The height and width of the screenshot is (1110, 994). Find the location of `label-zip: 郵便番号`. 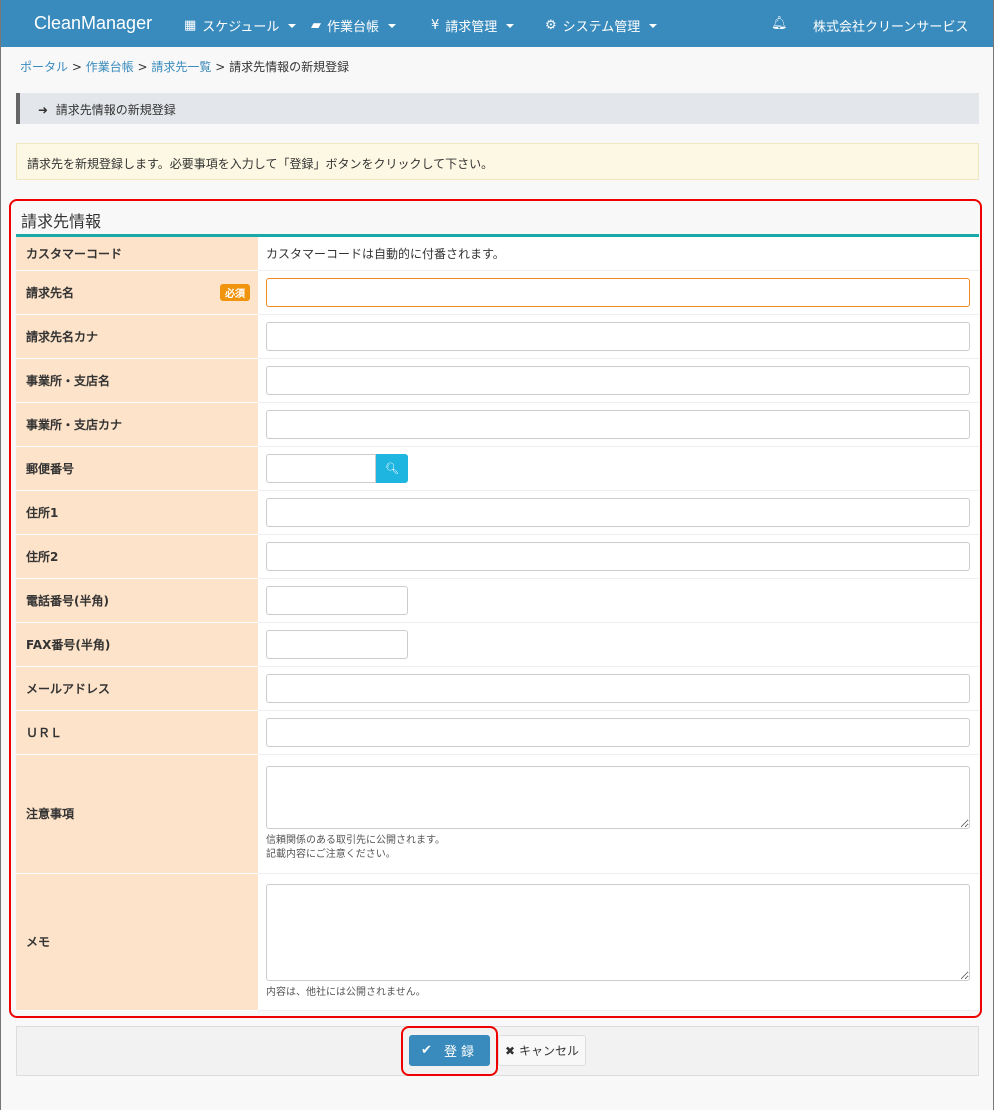

label-zip: 郵便番号 is located at coordinates (137, 468).